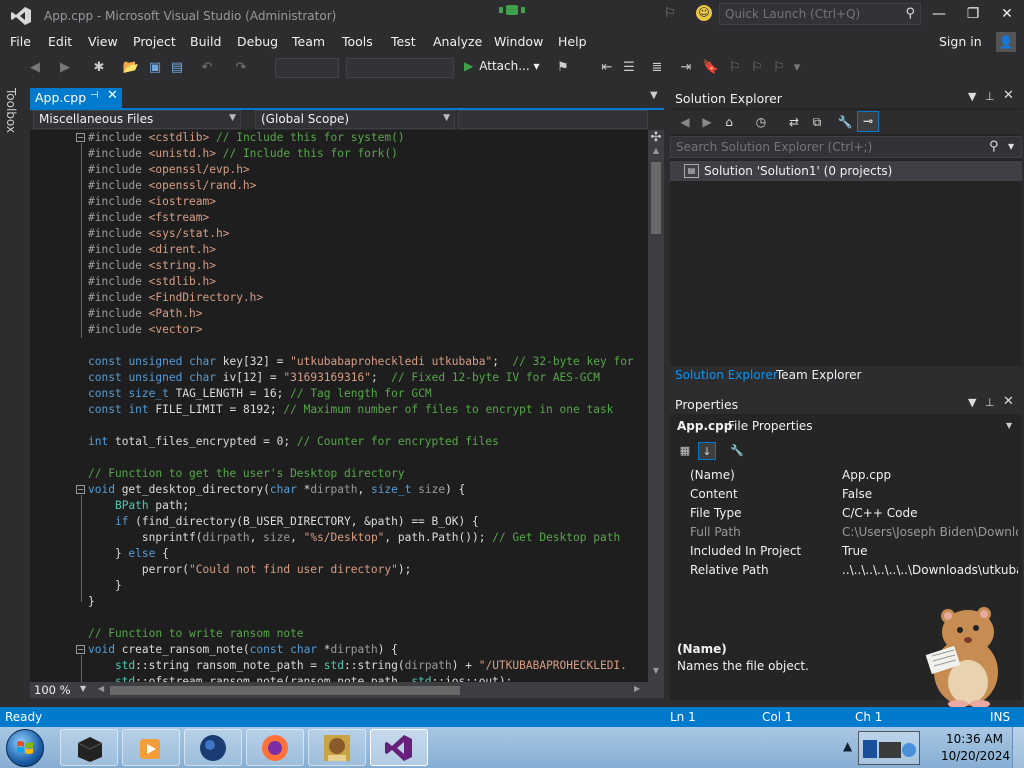 The image size is (1024, 768). I want to click on bookmark-icon: 🔖, so click(711, 68).